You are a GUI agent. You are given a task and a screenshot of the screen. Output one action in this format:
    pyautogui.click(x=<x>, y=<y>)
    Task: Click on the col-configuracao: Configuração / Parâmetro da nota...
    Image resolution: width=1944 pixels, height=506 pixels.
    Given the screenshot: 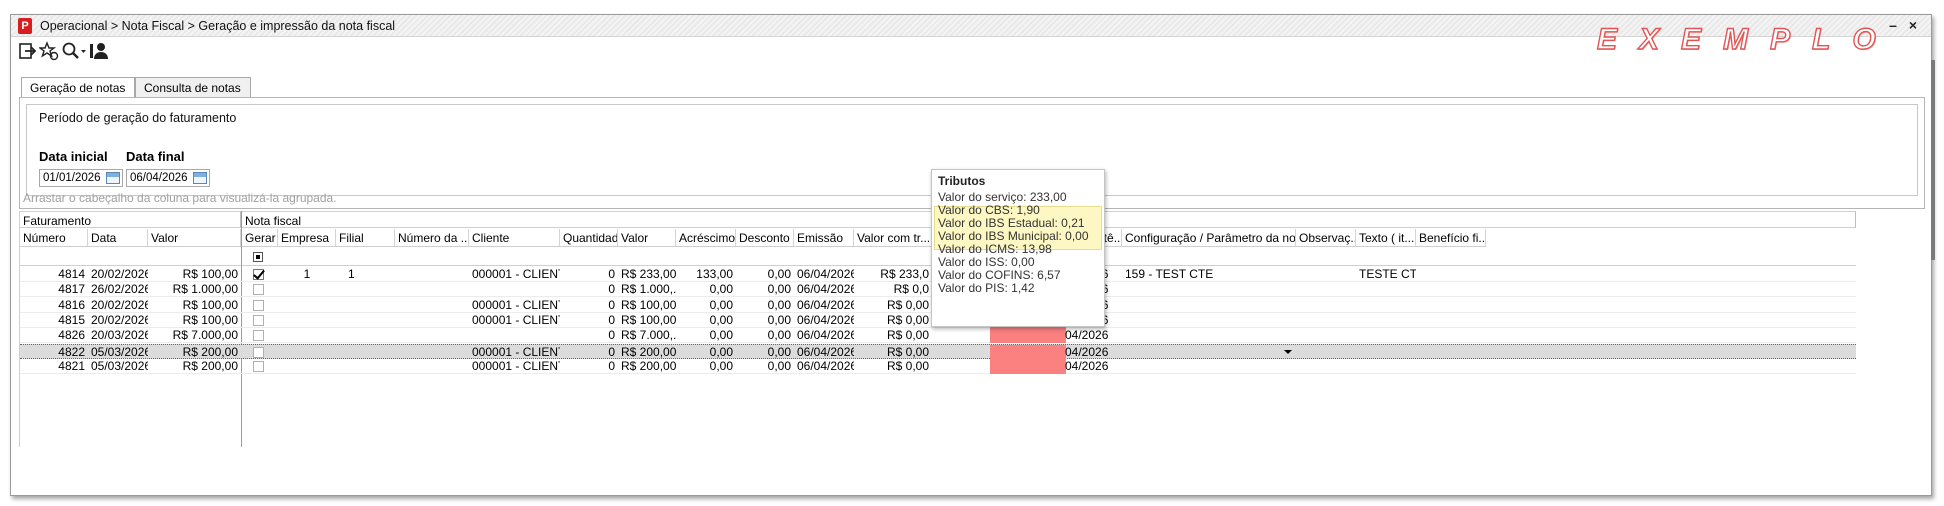 What is the action you would take?
    pyautogui.click(x=1209, y=238)
    